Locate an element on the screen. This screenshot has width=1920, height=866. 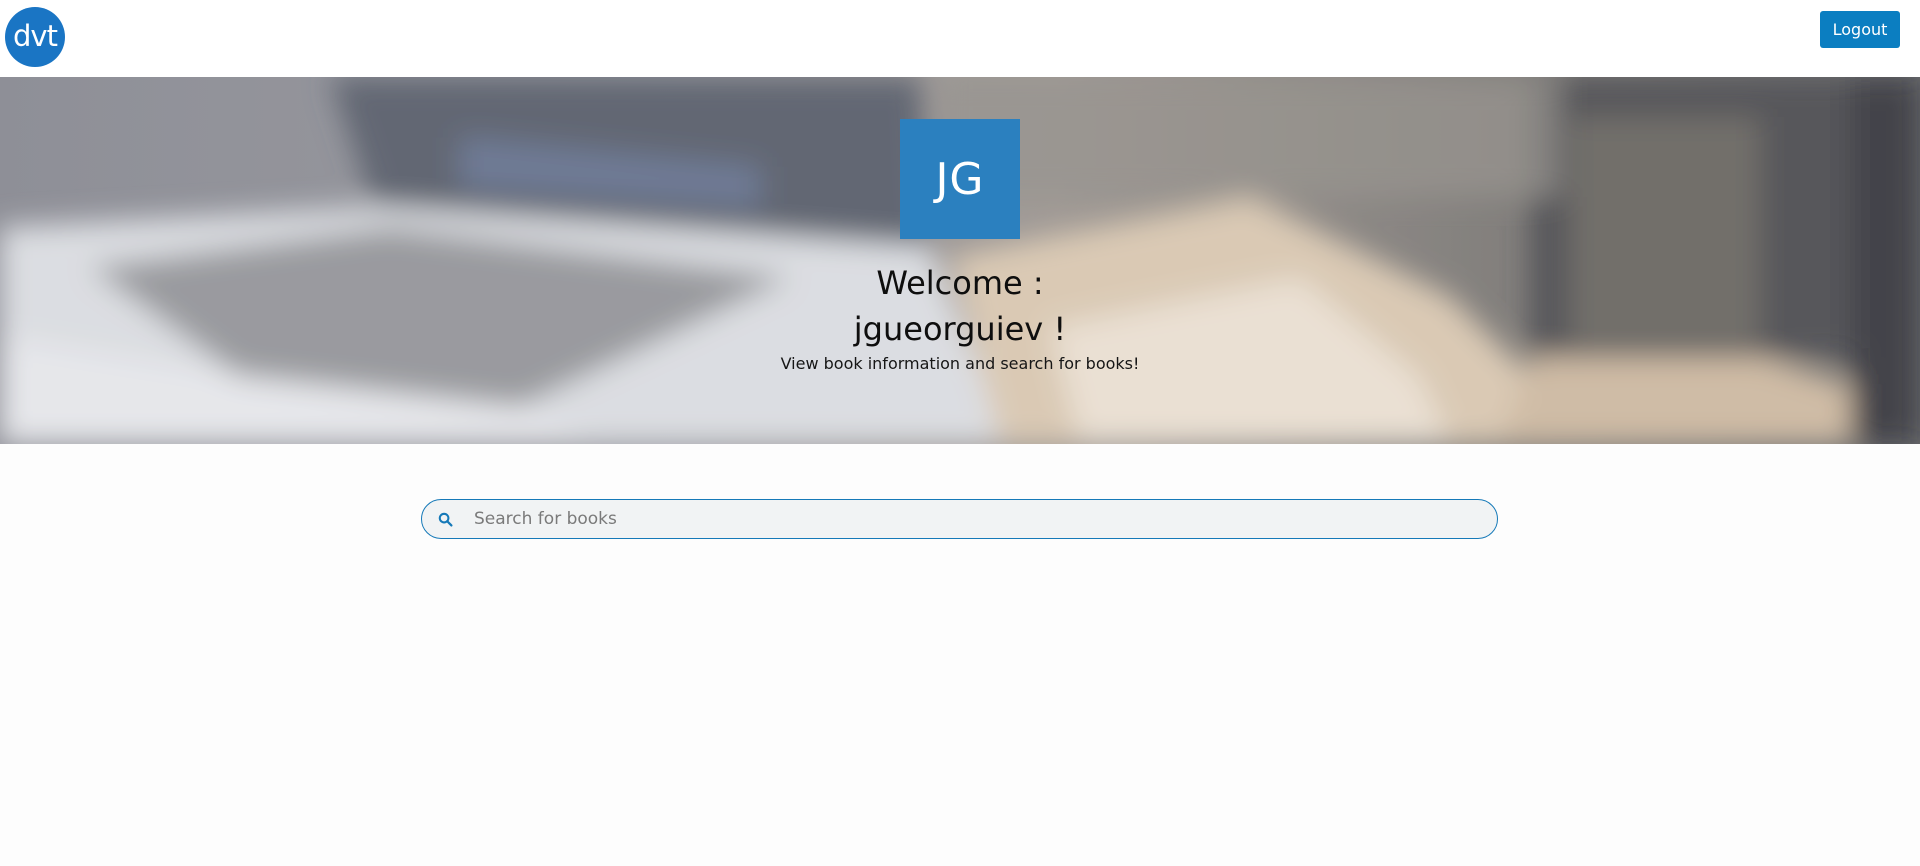
welcome-label: Welcome : is located at coordinates (960, 283).